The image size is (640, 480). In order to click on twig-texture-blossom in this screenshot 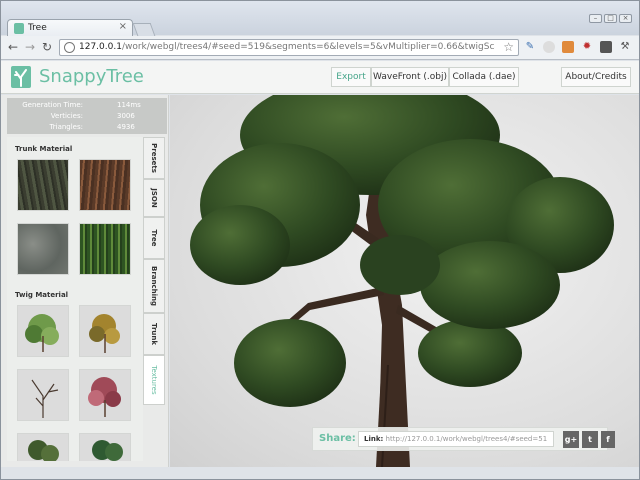, I will do `click(105, 395)`.